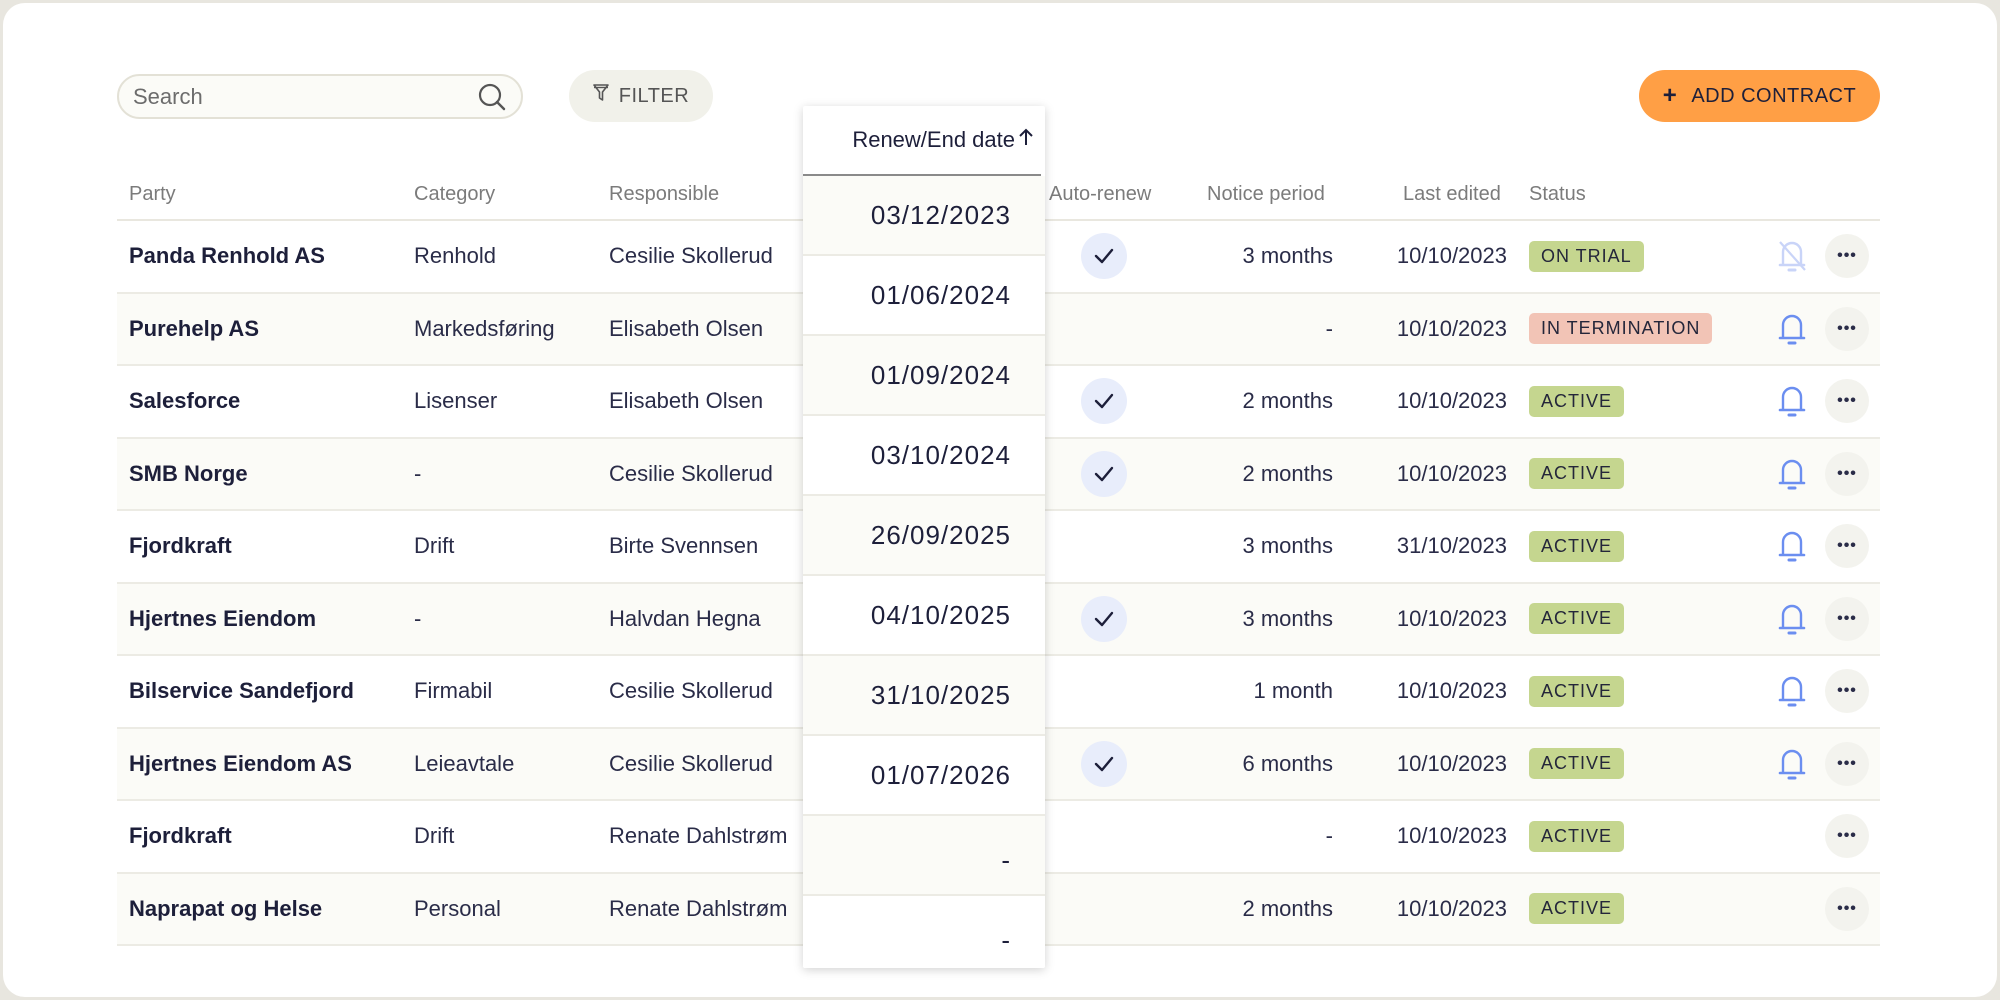  Describe the element at coordinates (1586, 256) in the screenshot. I see `status-badge: ON TRIAL` at that location.